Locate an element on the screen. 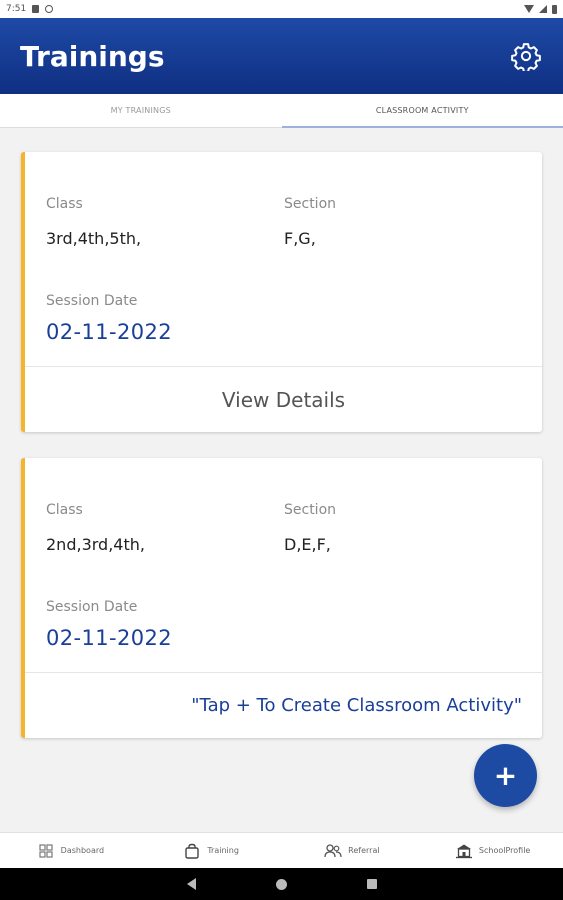 The height and width of the screenshot is (900, 563). section-value: F,G, is located at coordinates (300, 238).